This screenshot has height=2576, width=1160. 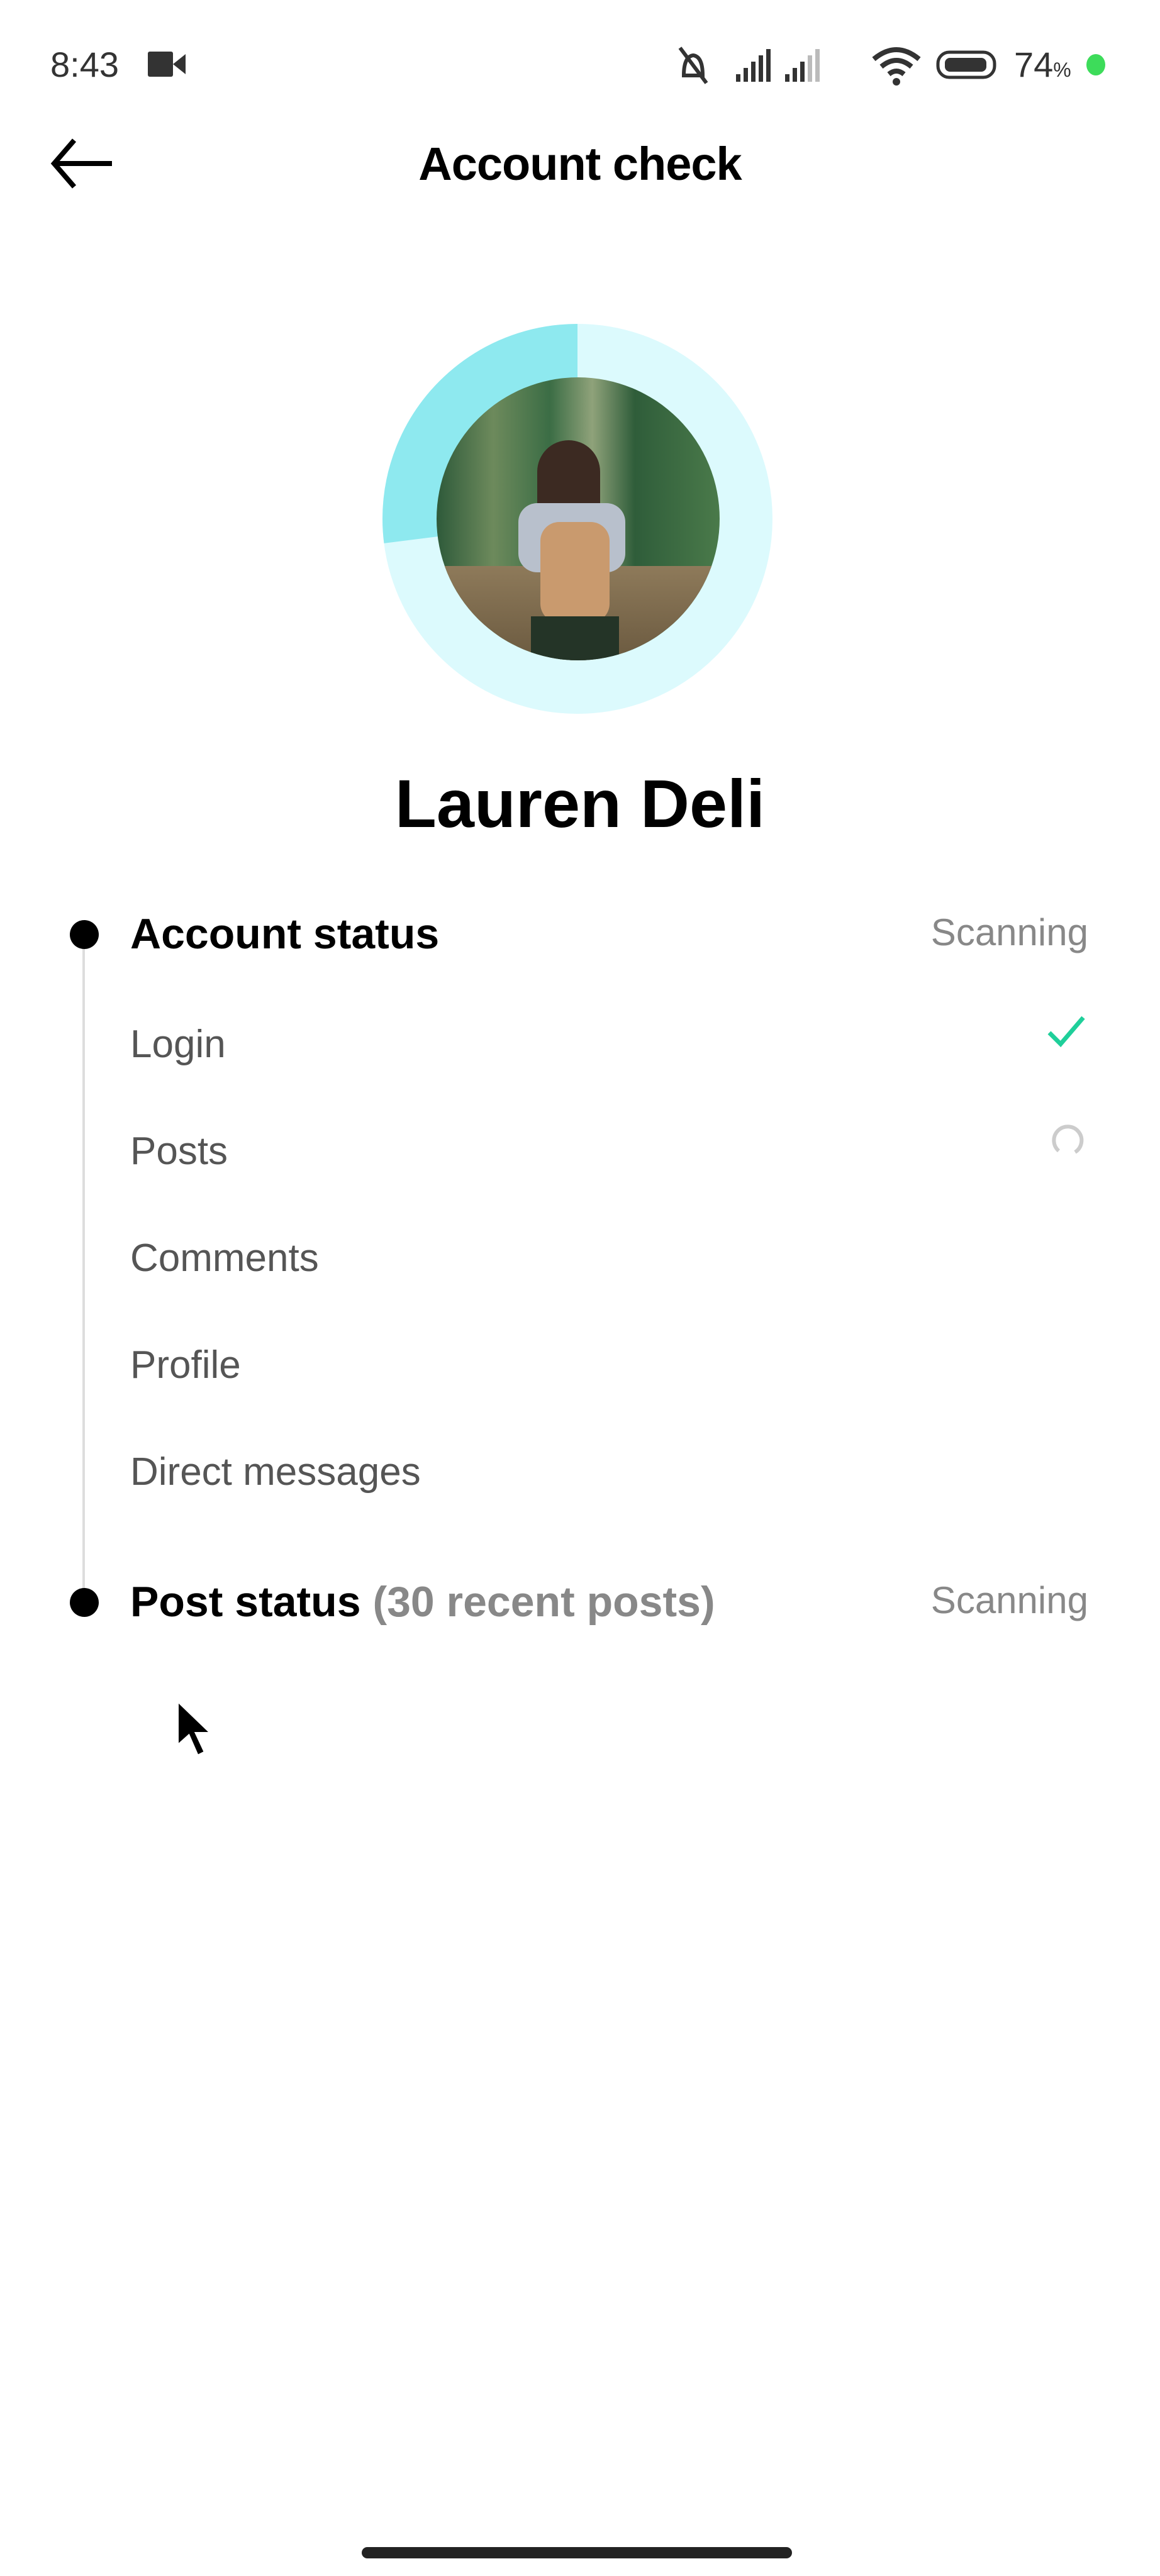 I want to click on status-time: 8:43, so click(x=84, y=64).